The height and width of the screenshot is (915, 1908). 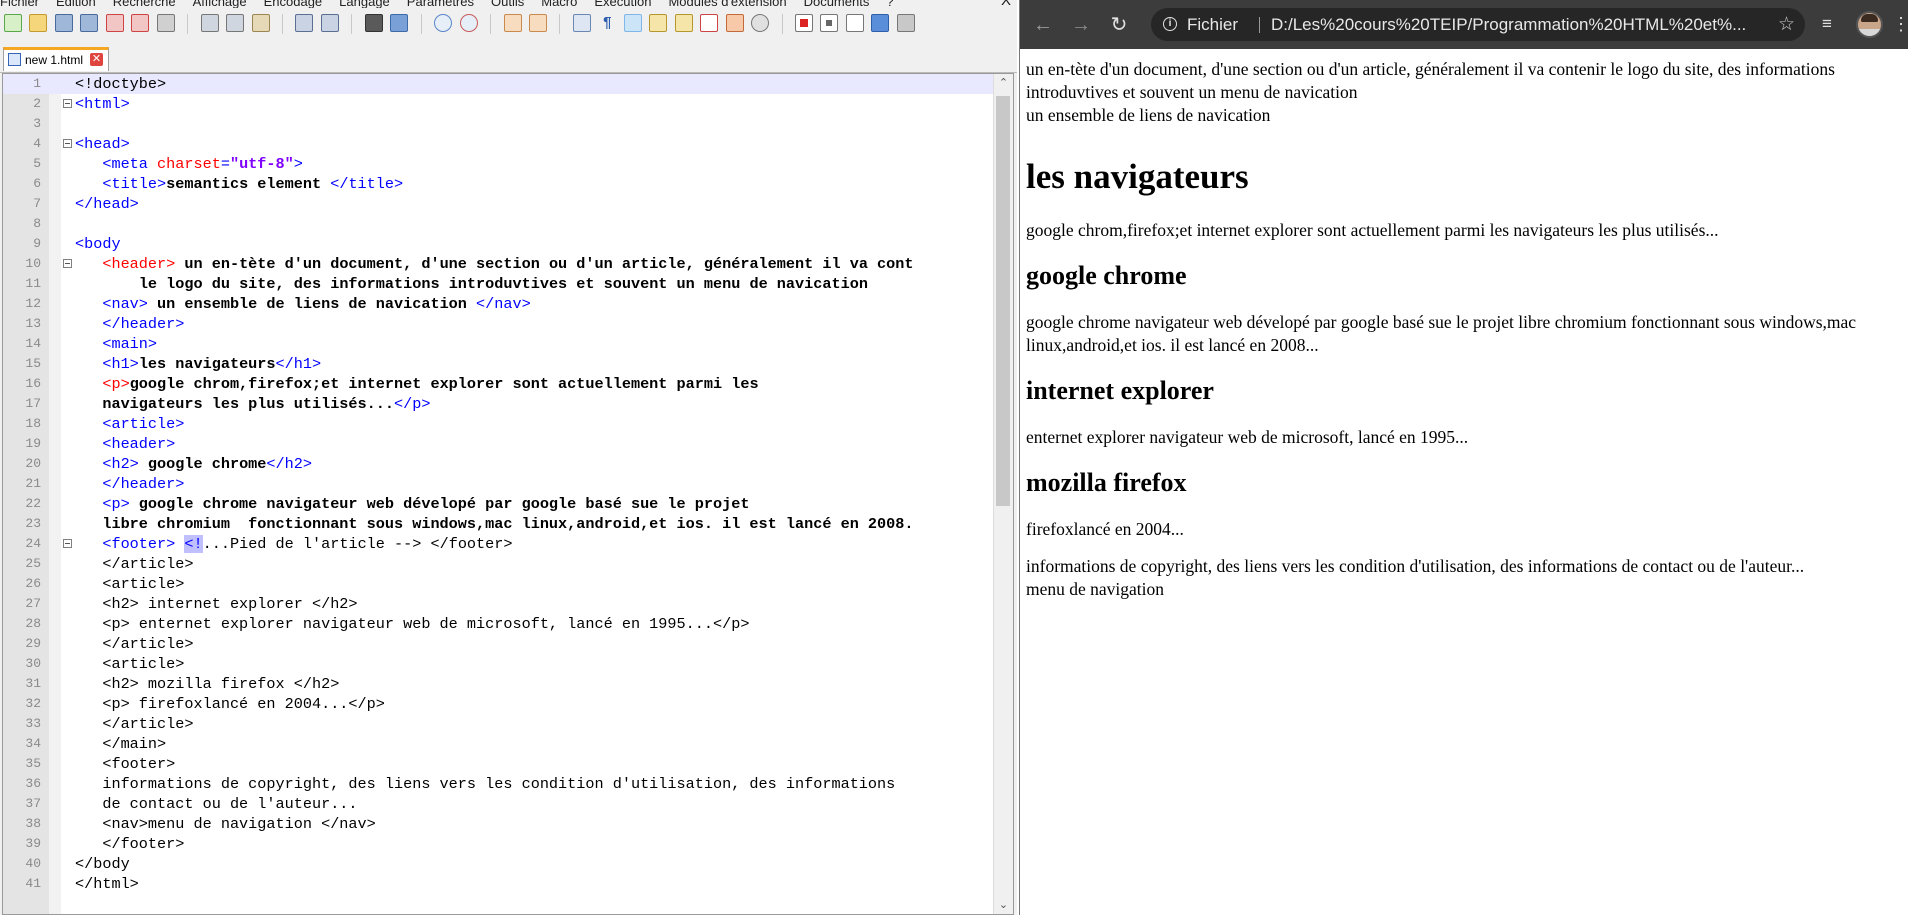 I want to click on undo-icon, so click(x=304, y=23).